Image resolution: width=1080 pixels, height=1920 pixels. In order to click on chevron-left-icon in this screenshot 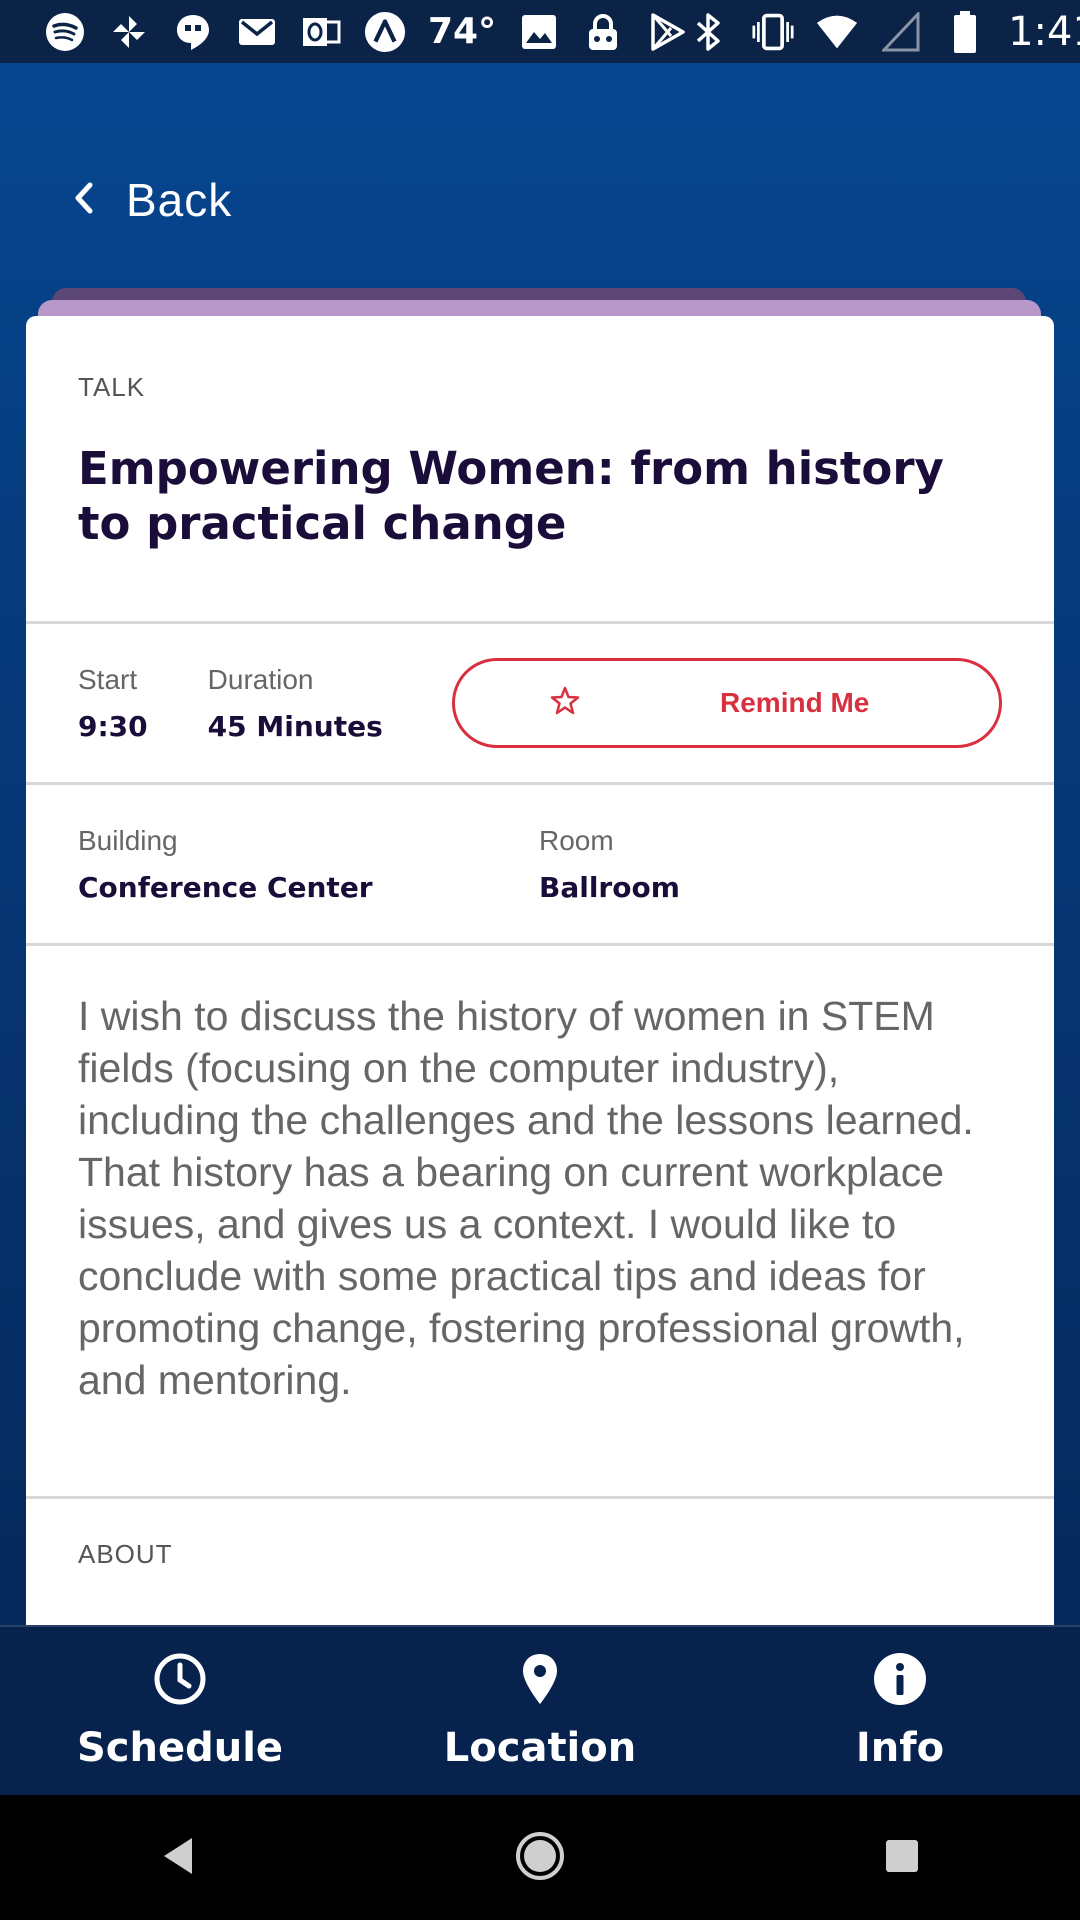, I will do `click(83, 200)`.